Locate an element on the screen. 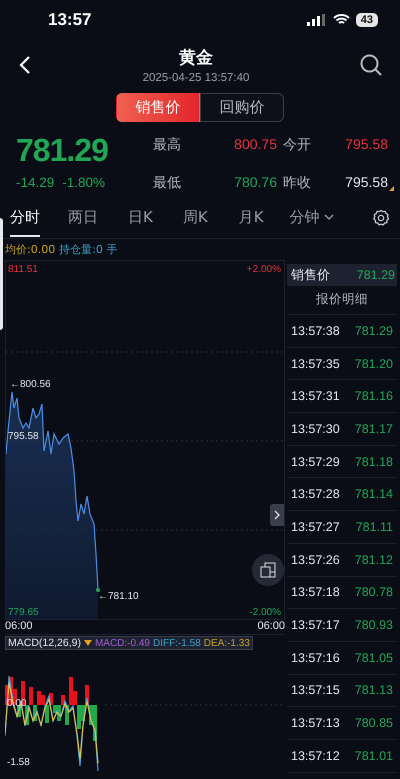 Image resolution: width=400 pixels, height=779 pixels. quote-price: 781.13 is located at coordinates (373, 690).